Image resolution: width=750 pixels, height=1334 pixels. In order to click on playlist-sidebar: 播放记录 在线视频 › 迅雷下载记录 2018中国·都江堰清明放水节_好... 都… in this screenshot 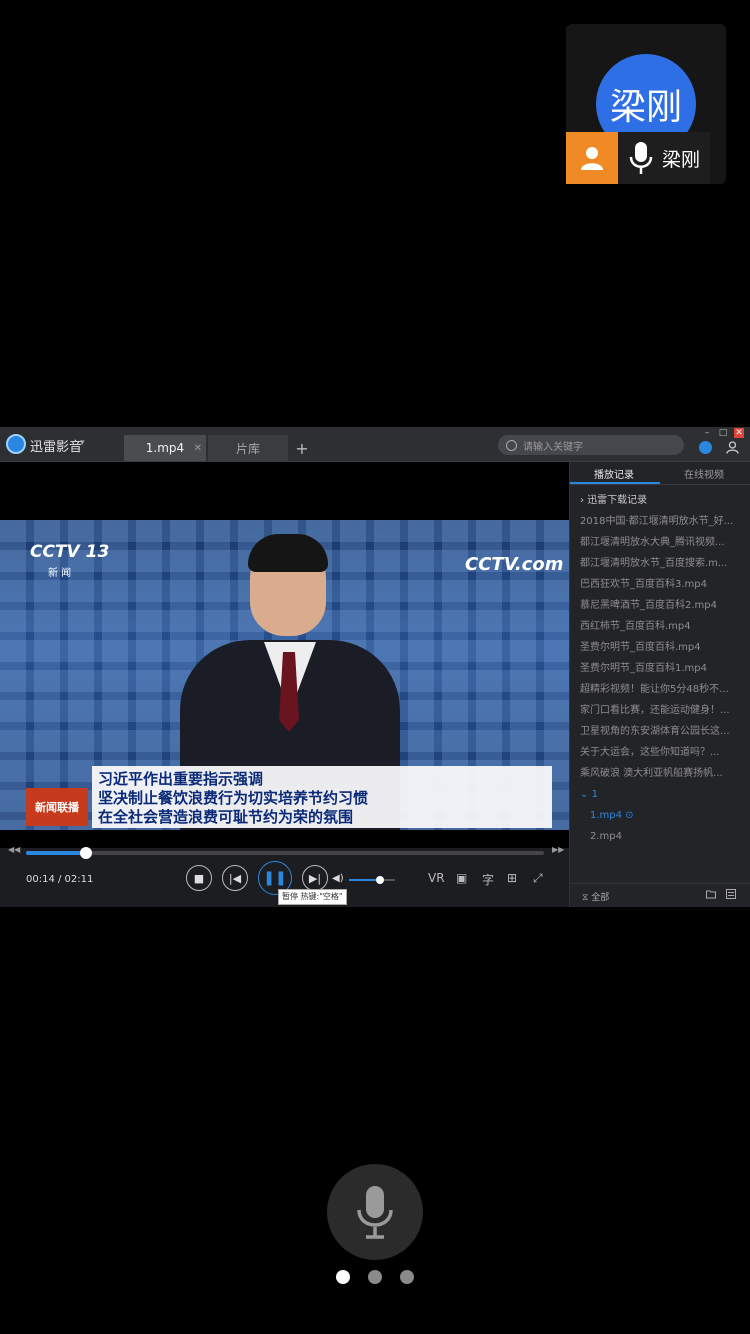, I will do `click(659, 684)`.